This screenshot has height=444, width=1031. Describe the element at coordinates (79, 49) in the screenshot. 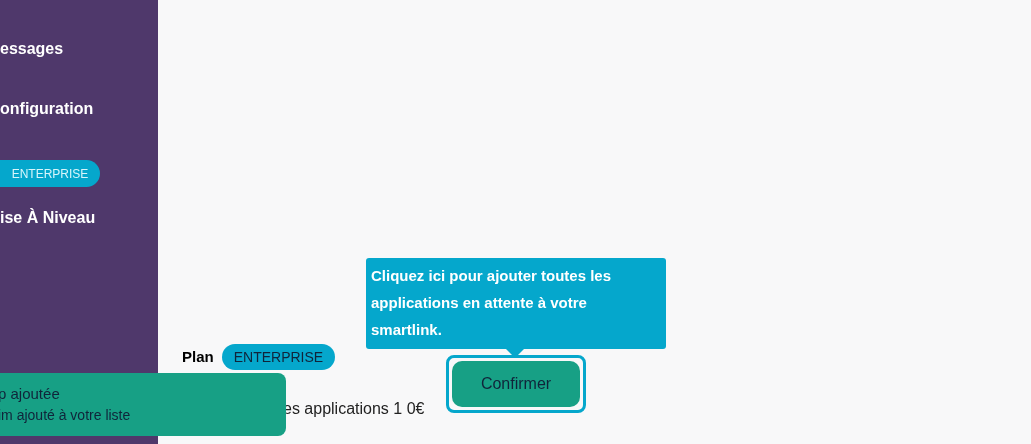

I see `sidebar-item: essages` at that location.